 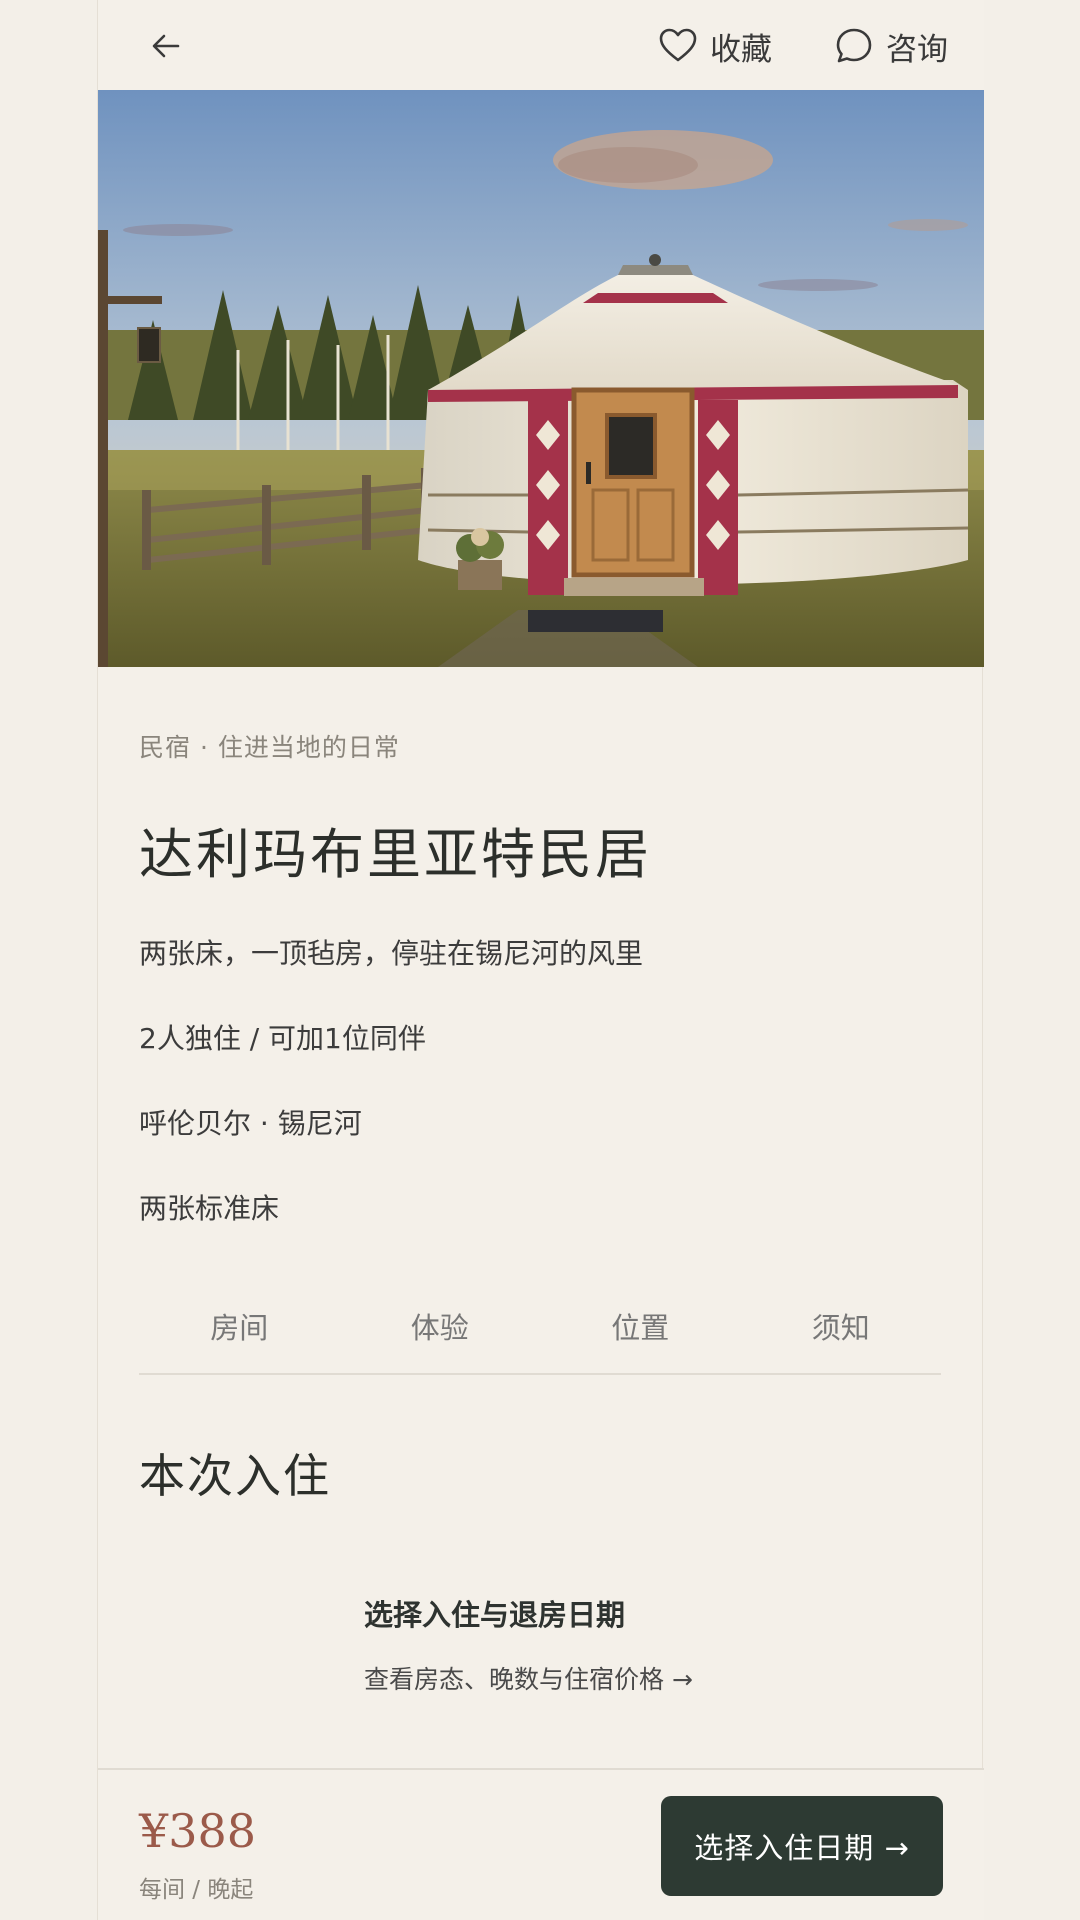 I want to click on select-dates-button: 选择入住日期 →, so click(x=802, y=1846).